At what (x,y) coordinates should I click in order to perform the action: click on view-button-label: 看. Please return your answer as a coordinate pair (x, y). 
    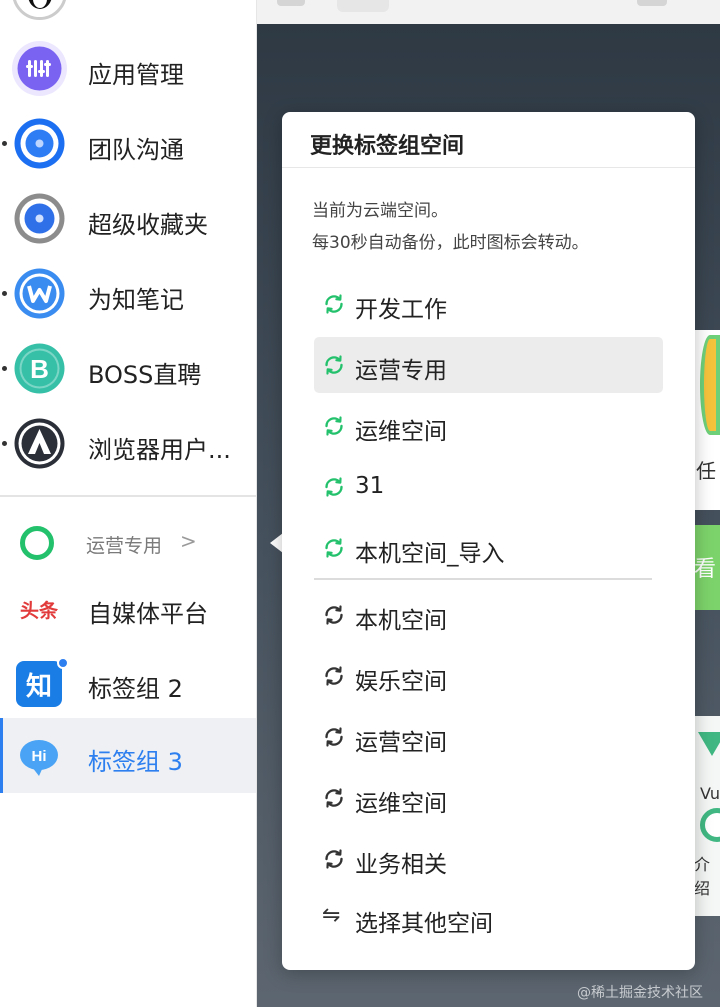
    Looking at the image, I should click on (705, 569).